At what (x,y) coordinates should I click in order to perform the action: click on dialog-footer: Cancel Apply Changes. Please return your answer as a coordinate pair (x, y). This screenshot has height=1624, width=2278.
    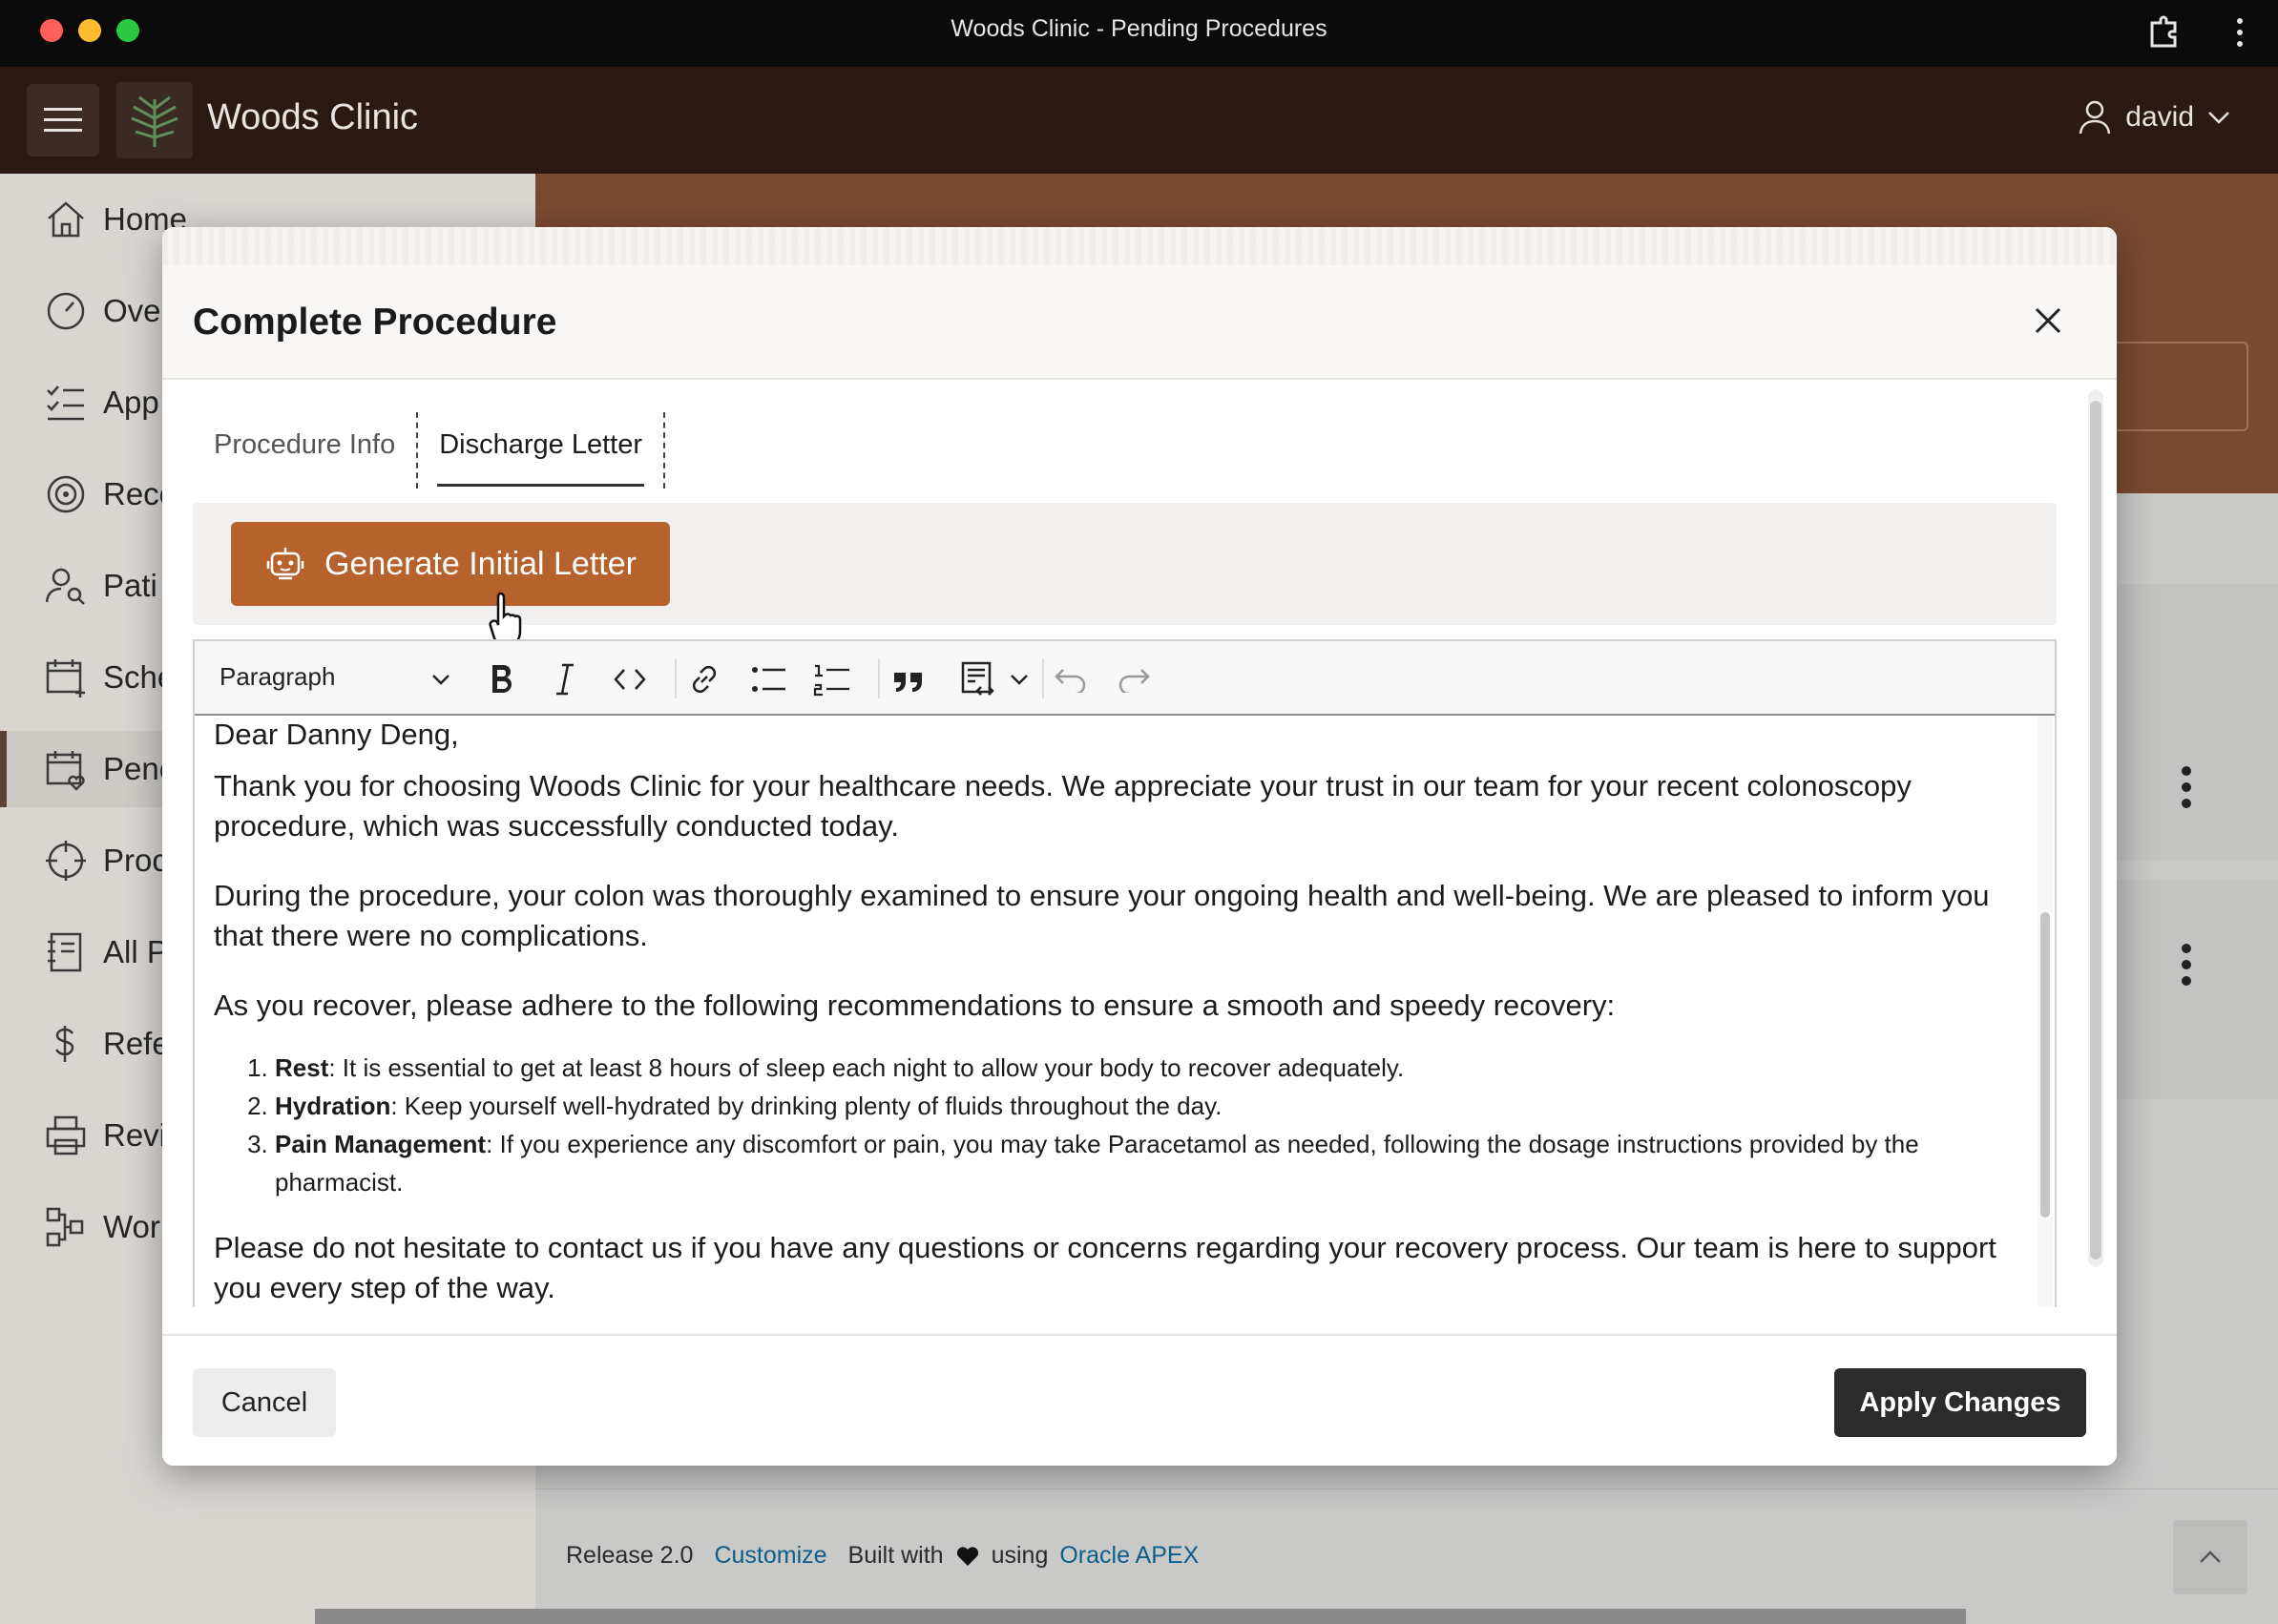
    Looking at the image, I should click on (1139, 1400).